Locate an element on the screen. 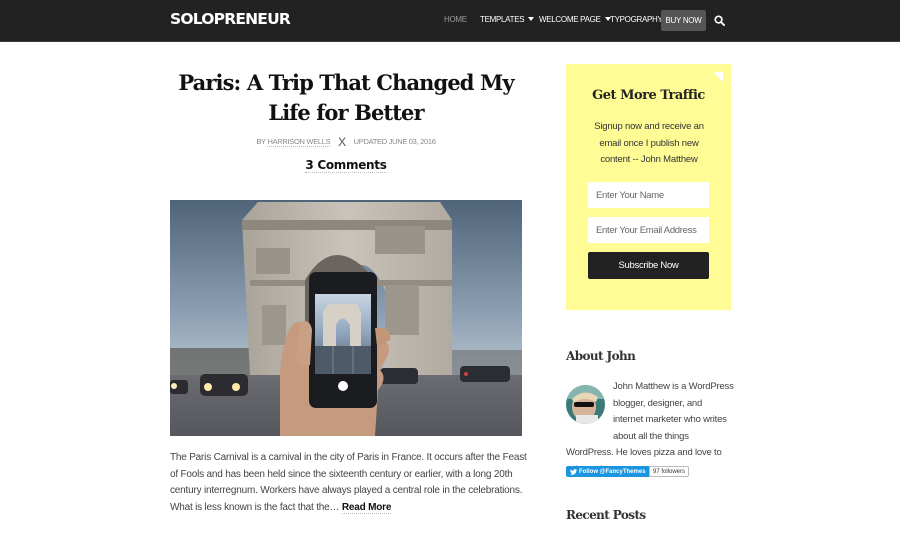  avatar-photo is located at coordinates (585, 404).